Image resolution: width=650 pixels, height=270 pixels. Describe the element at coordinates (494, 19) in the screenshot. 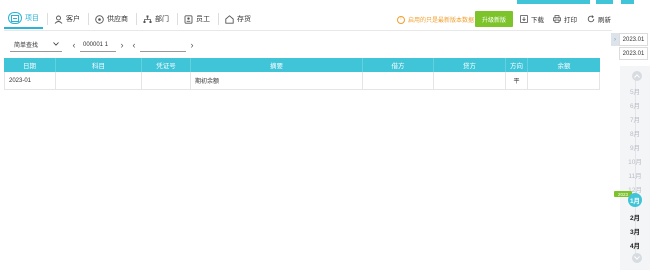

I see `upgrade-button: 升级新版` at that location.